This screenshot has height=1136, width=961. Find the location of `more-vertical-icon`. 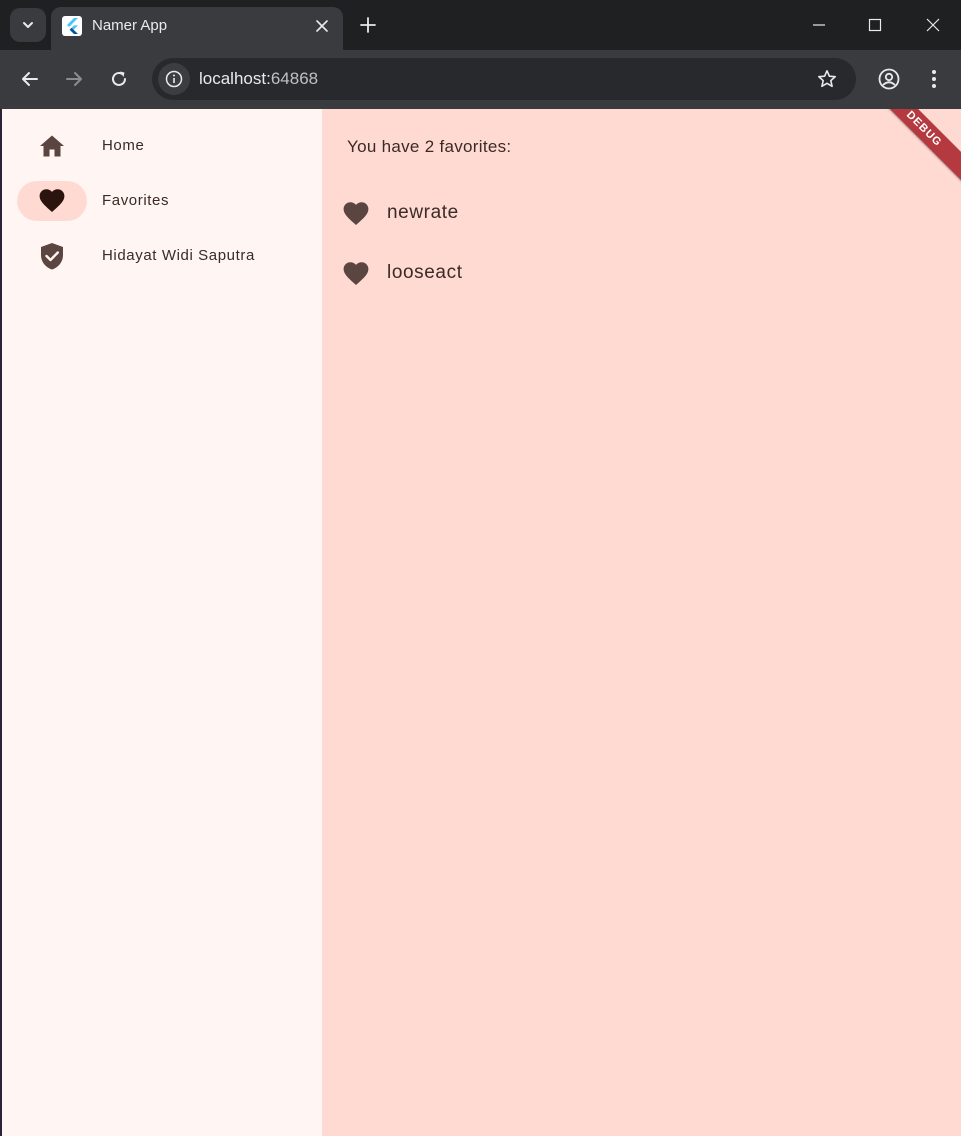

more-vertical-icon is located at coordinates (934, 79).